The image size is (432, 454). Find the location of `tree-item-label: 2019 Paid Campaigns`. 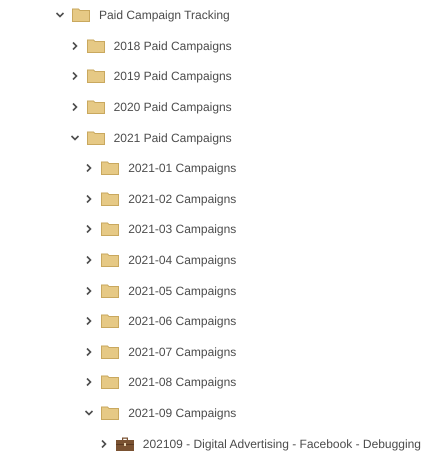

tree-item-label: 2019 Paid Campaigns is located at coordinates (173, 76).